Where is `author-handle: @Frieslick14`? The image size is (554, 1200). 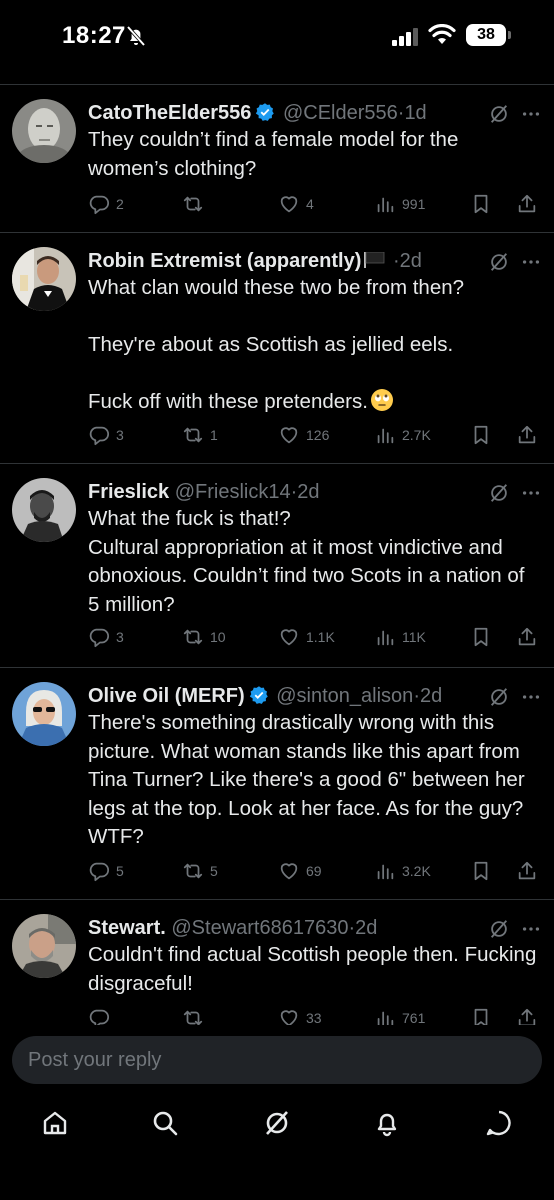 author-handle: @Frieslick14 is located at coordinates (233, 492).